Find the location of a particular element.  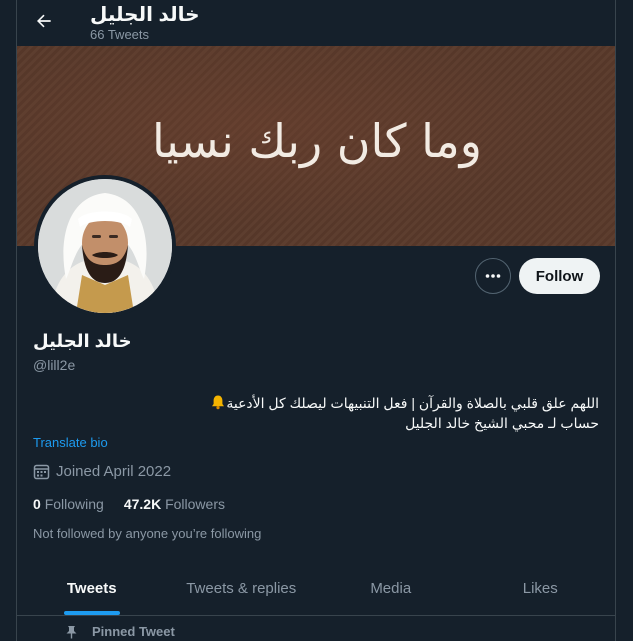

tab-tweets-replies: Tweets & replies is located at coordinates (242, 588).